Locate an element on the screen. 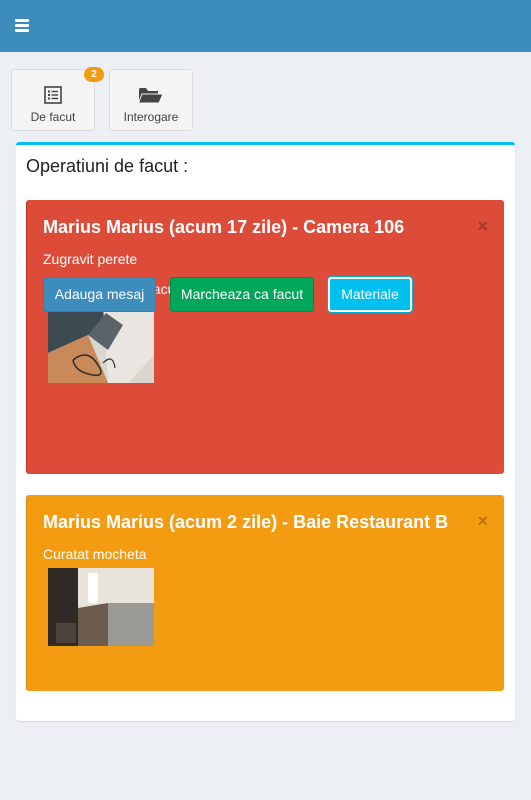 Image resolution: width=531 pixels, height=800 pixels. tile-label: De facut is located at coordinates (53, 117).